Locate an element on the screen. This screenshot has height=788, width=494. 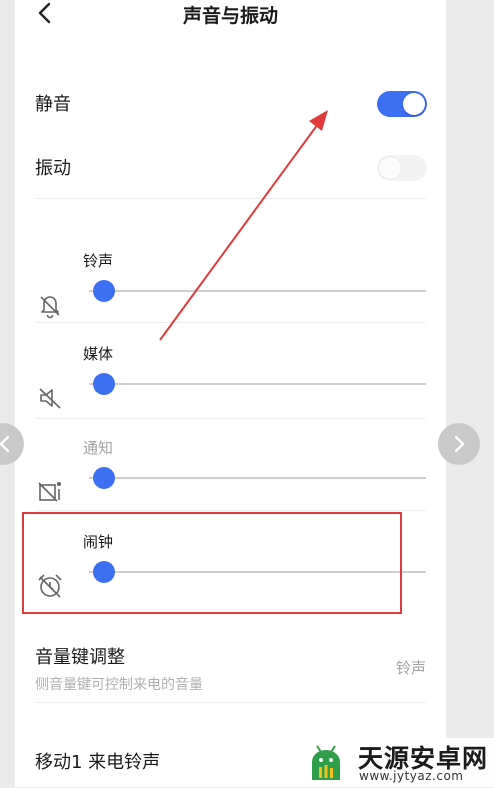
ringtone-setting: 移动1 来电铃声 is located at coordinates (97, 761).